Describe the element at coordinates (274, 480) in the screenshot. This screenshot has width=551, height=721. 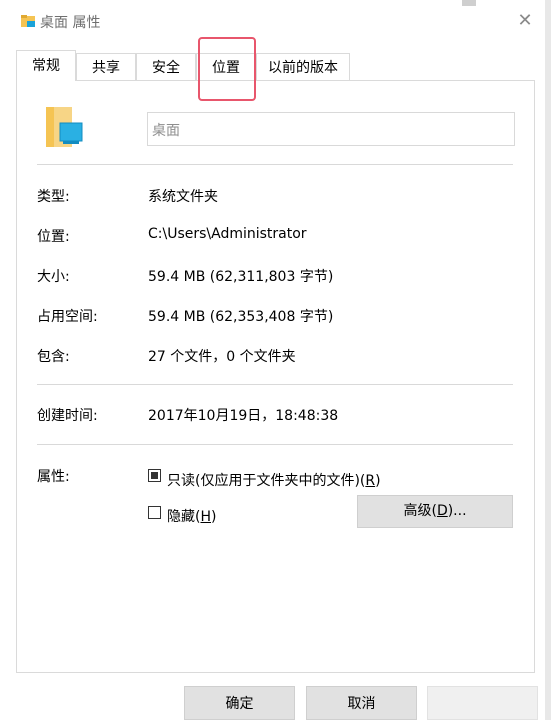
I see `readonly-label: 只读(仅应用于文件夹中的文件)(R)` at that location.